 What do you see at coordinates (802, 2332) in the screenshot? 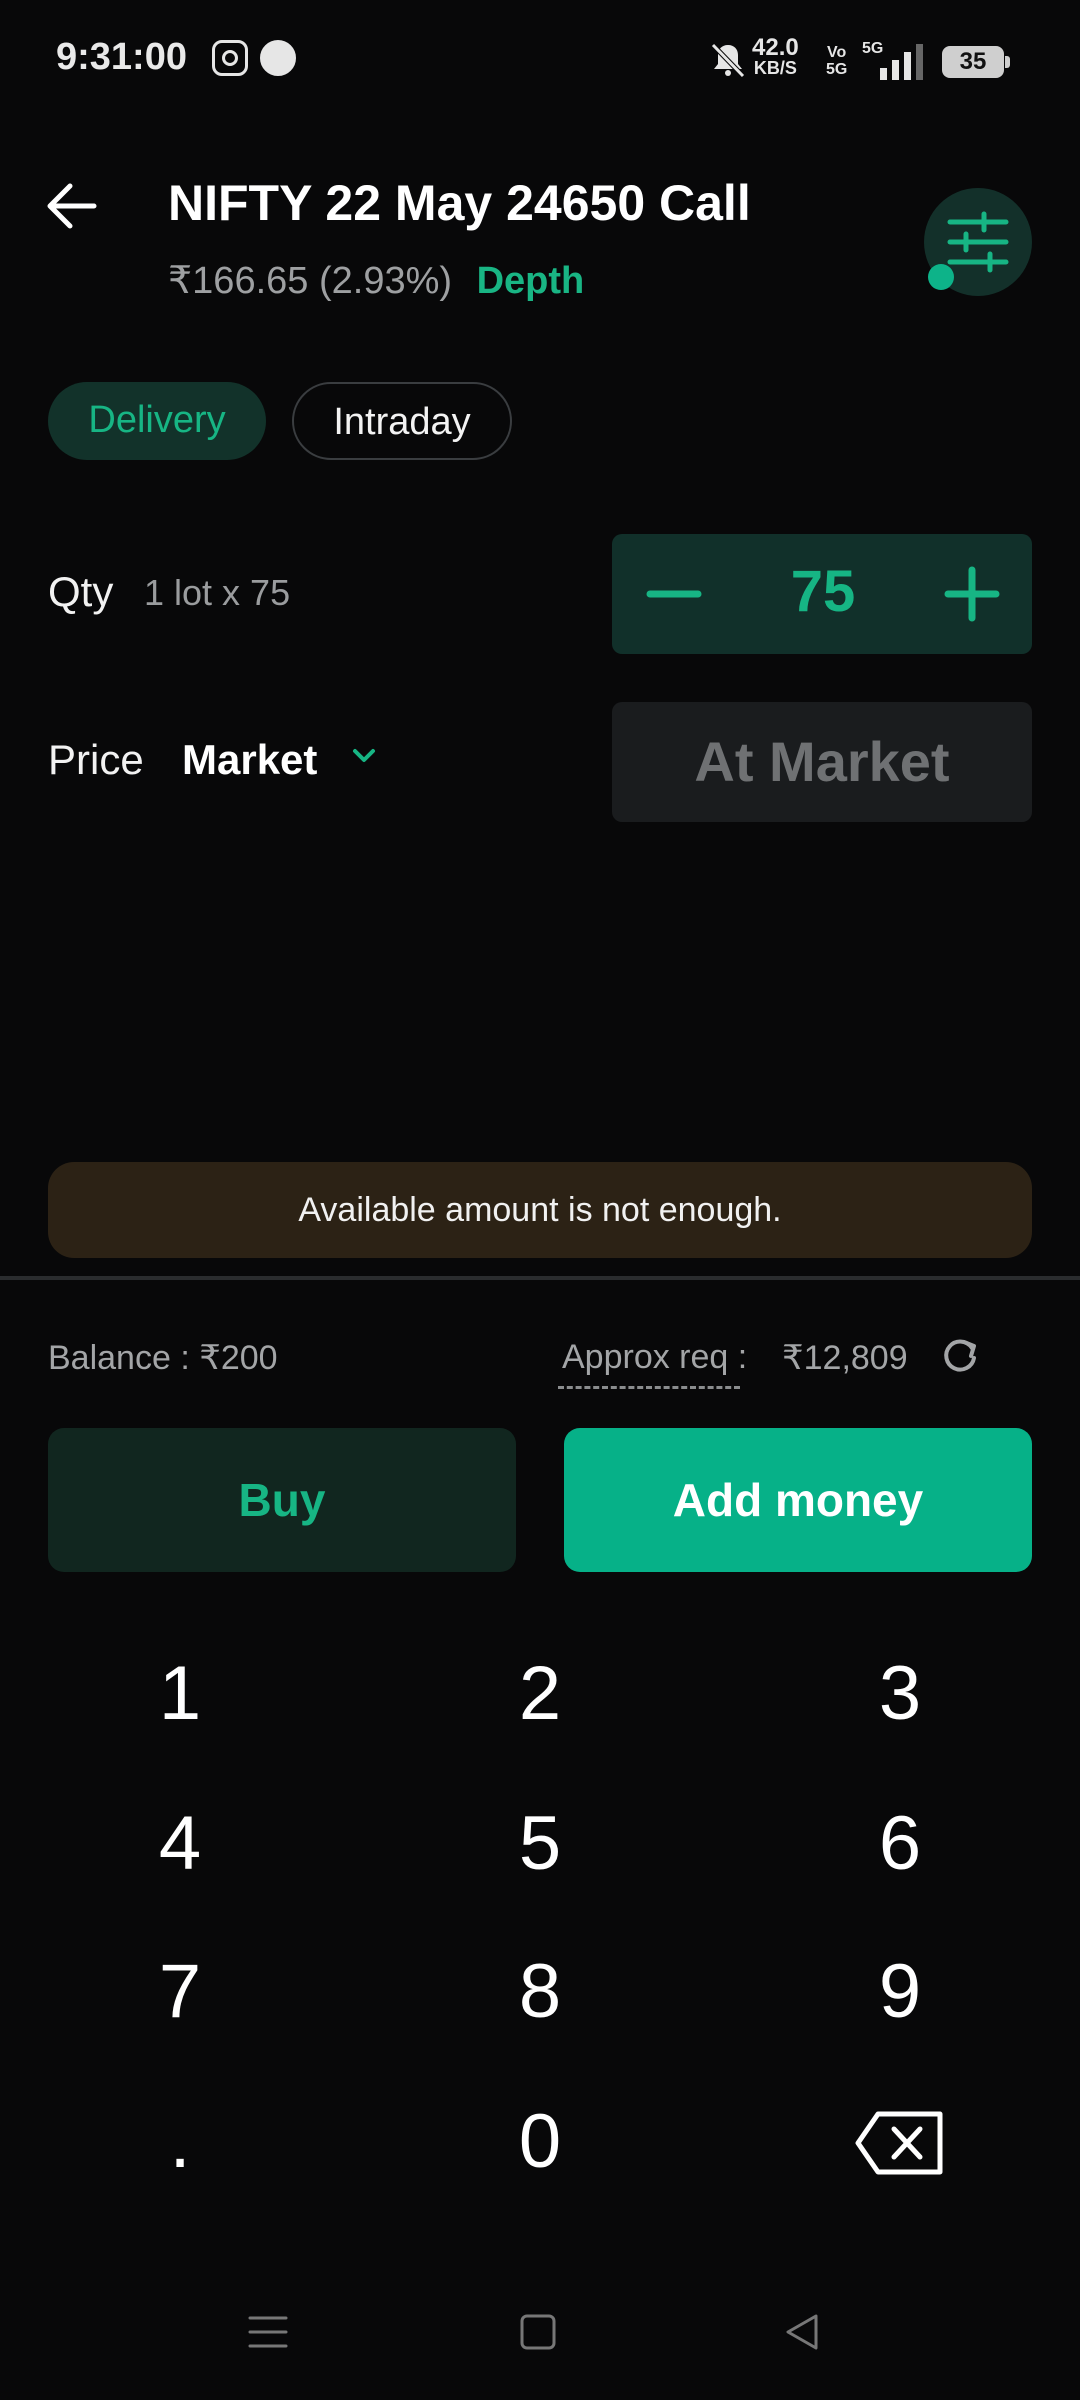
I see `back-nav-icon` at bounding box center [802, 2332].